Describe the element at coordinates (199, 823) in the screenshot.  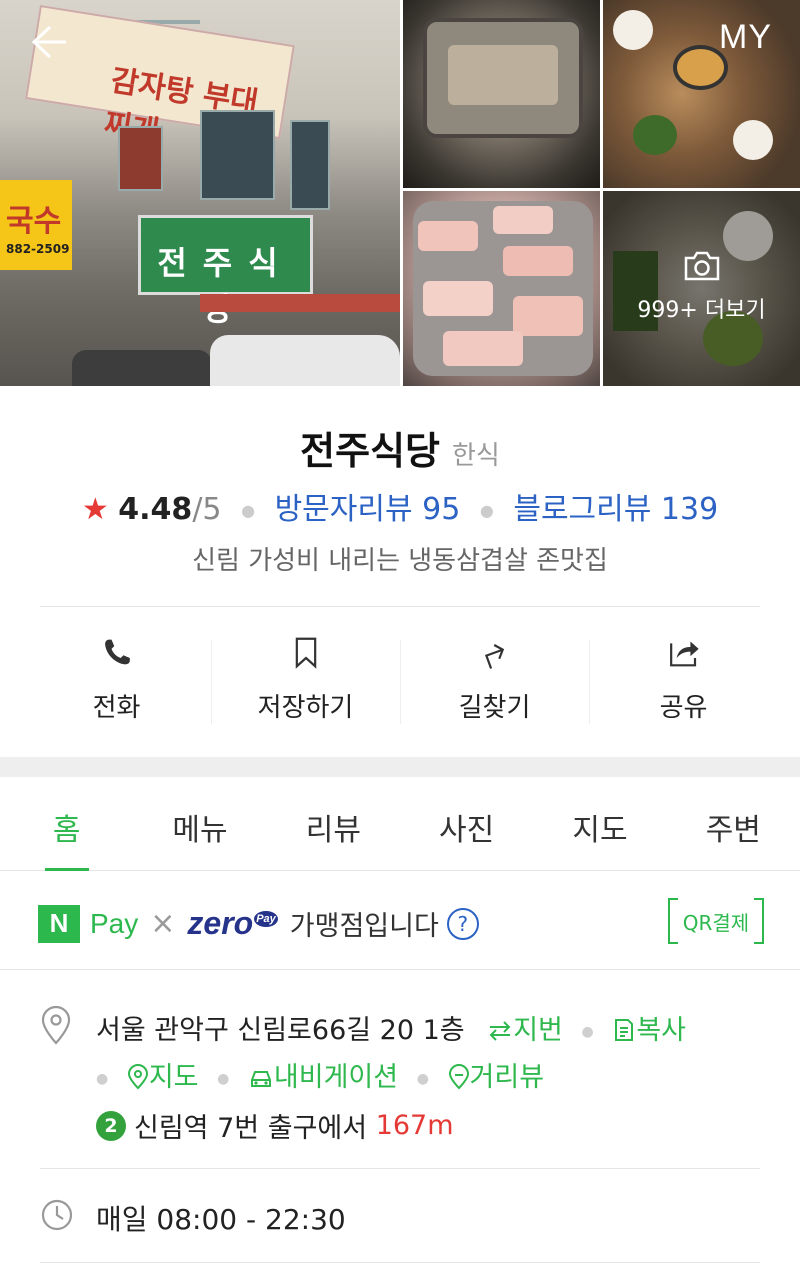
I see `tab-menu: 메뉴` at that location.